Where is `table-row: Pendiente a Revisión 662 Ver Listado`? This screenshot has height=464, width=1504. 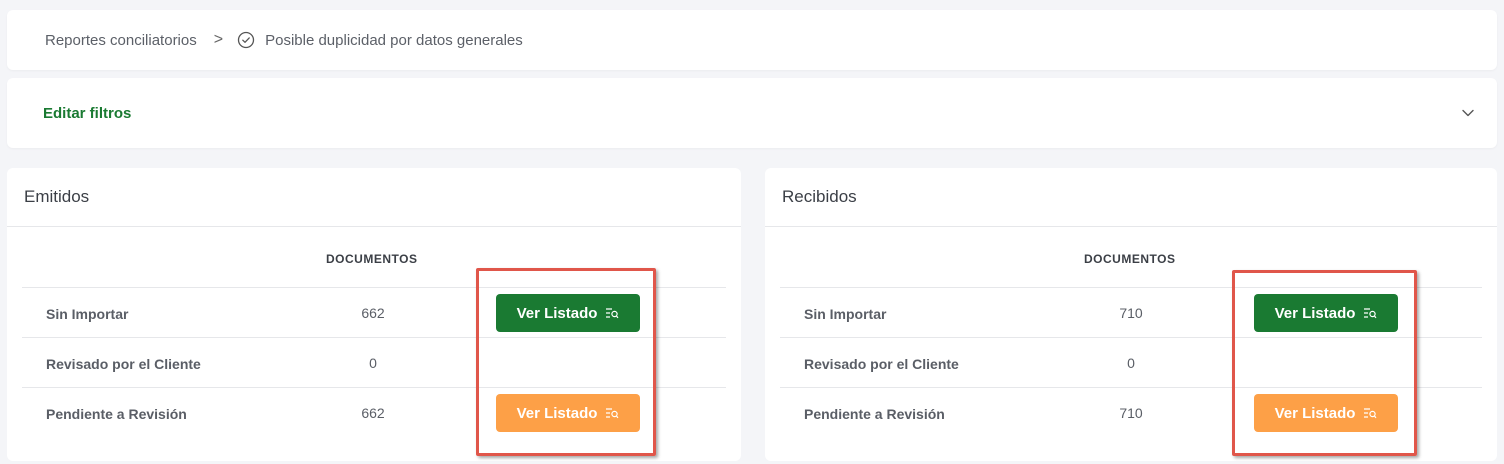 table-row: Pendiente a Revisión 662 Ver Listado is located at coordinates (374, 413).